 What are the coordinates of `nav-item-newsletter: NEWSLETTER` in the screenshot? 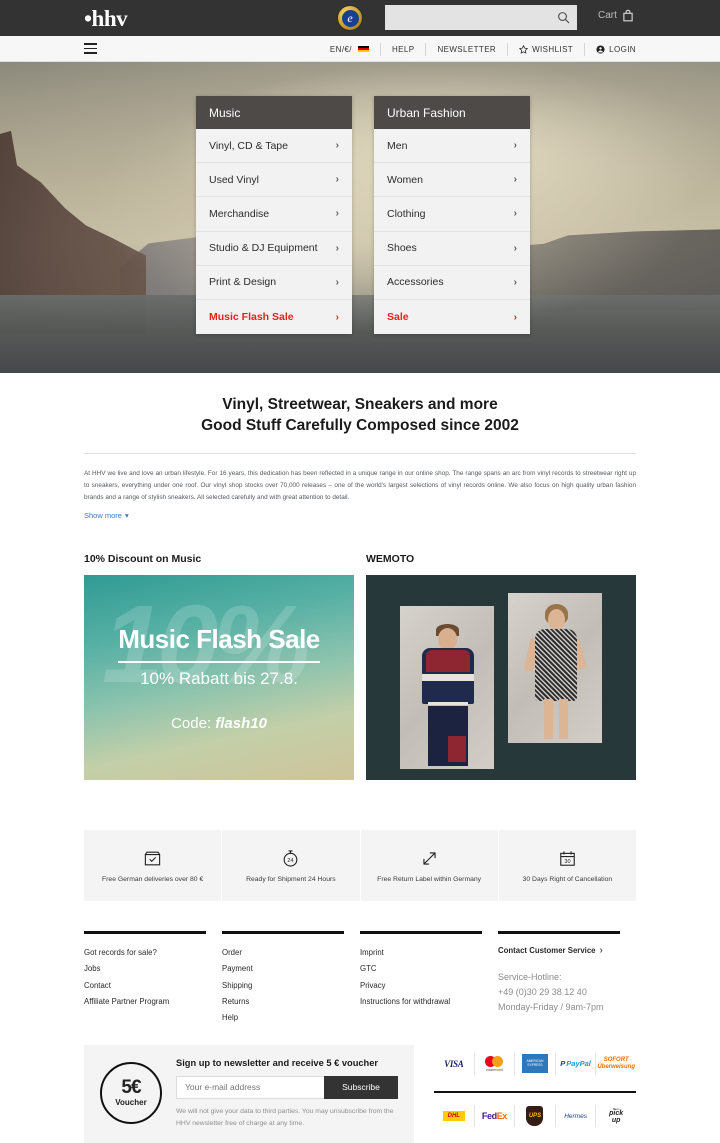 It's located at (467, 49).